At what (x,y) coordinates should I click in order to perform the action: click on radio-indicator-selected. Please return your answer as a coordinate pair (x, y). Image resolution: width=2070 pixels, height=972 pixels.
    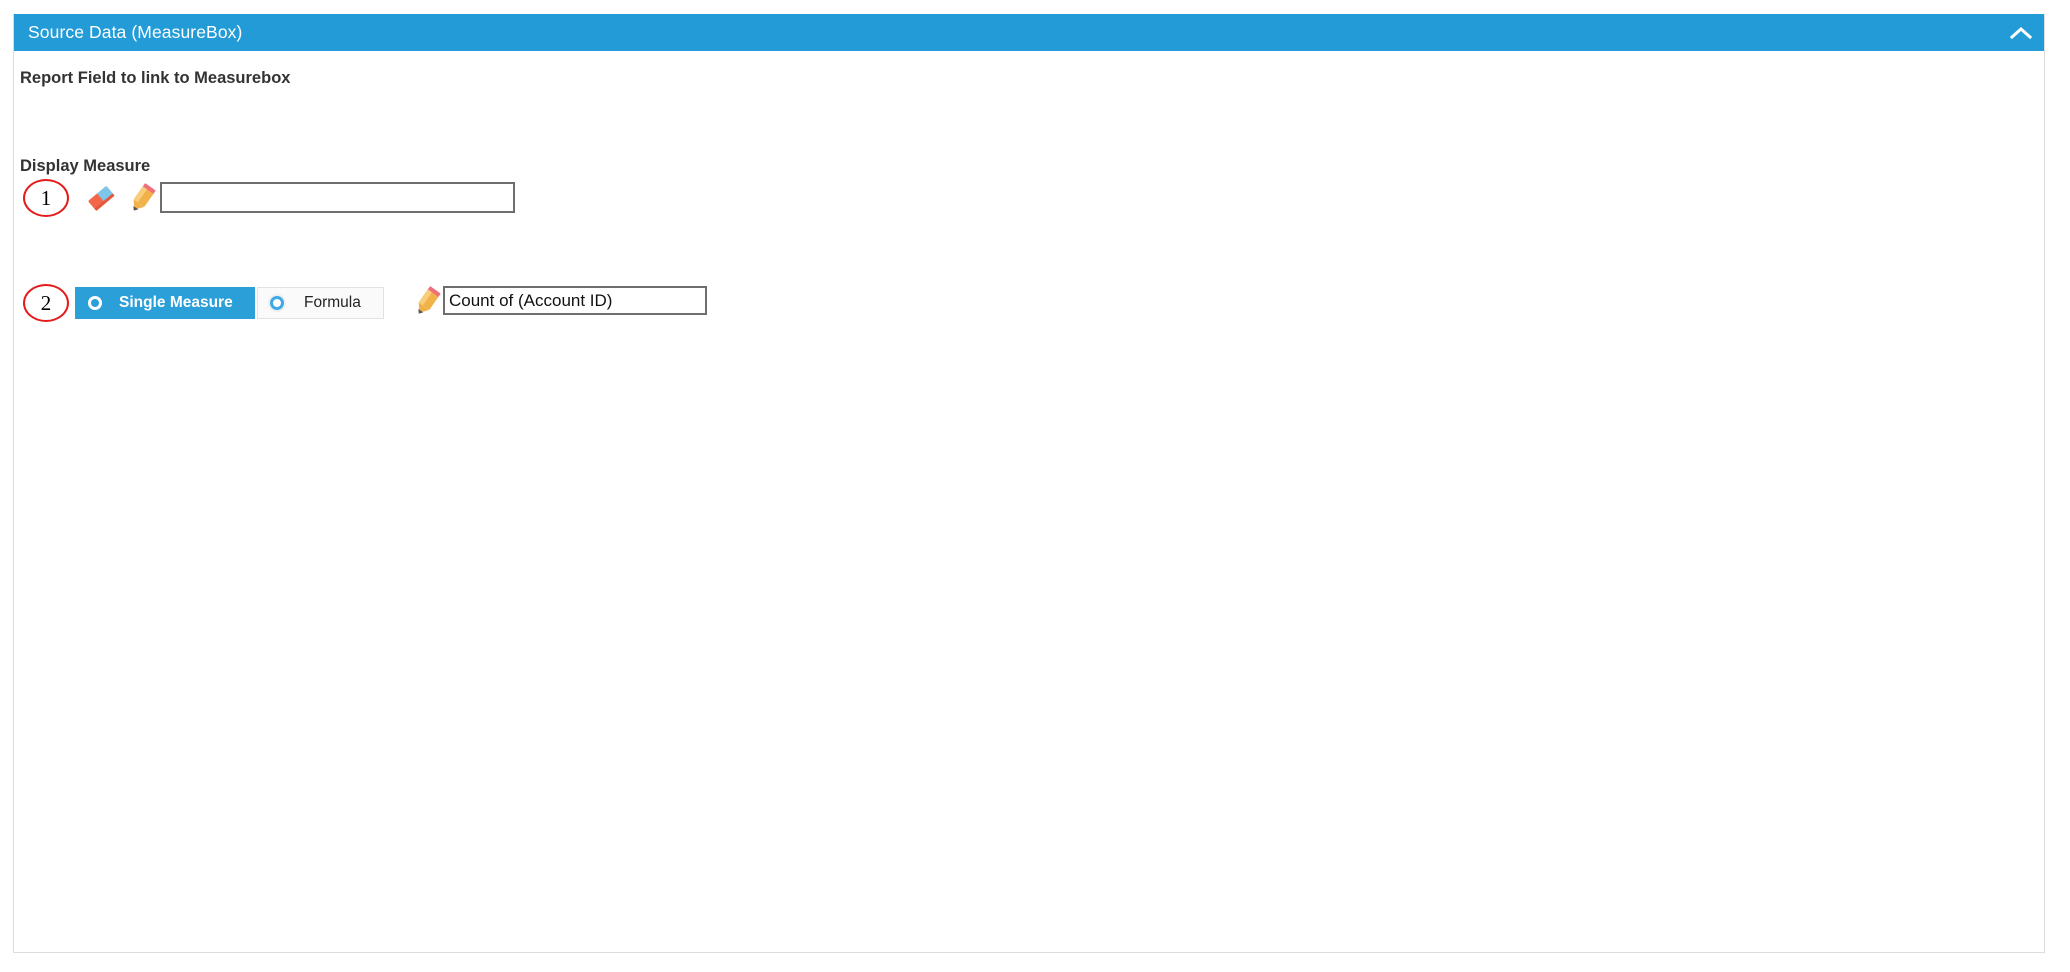
    Looking at the image, I should click on (95, 303).